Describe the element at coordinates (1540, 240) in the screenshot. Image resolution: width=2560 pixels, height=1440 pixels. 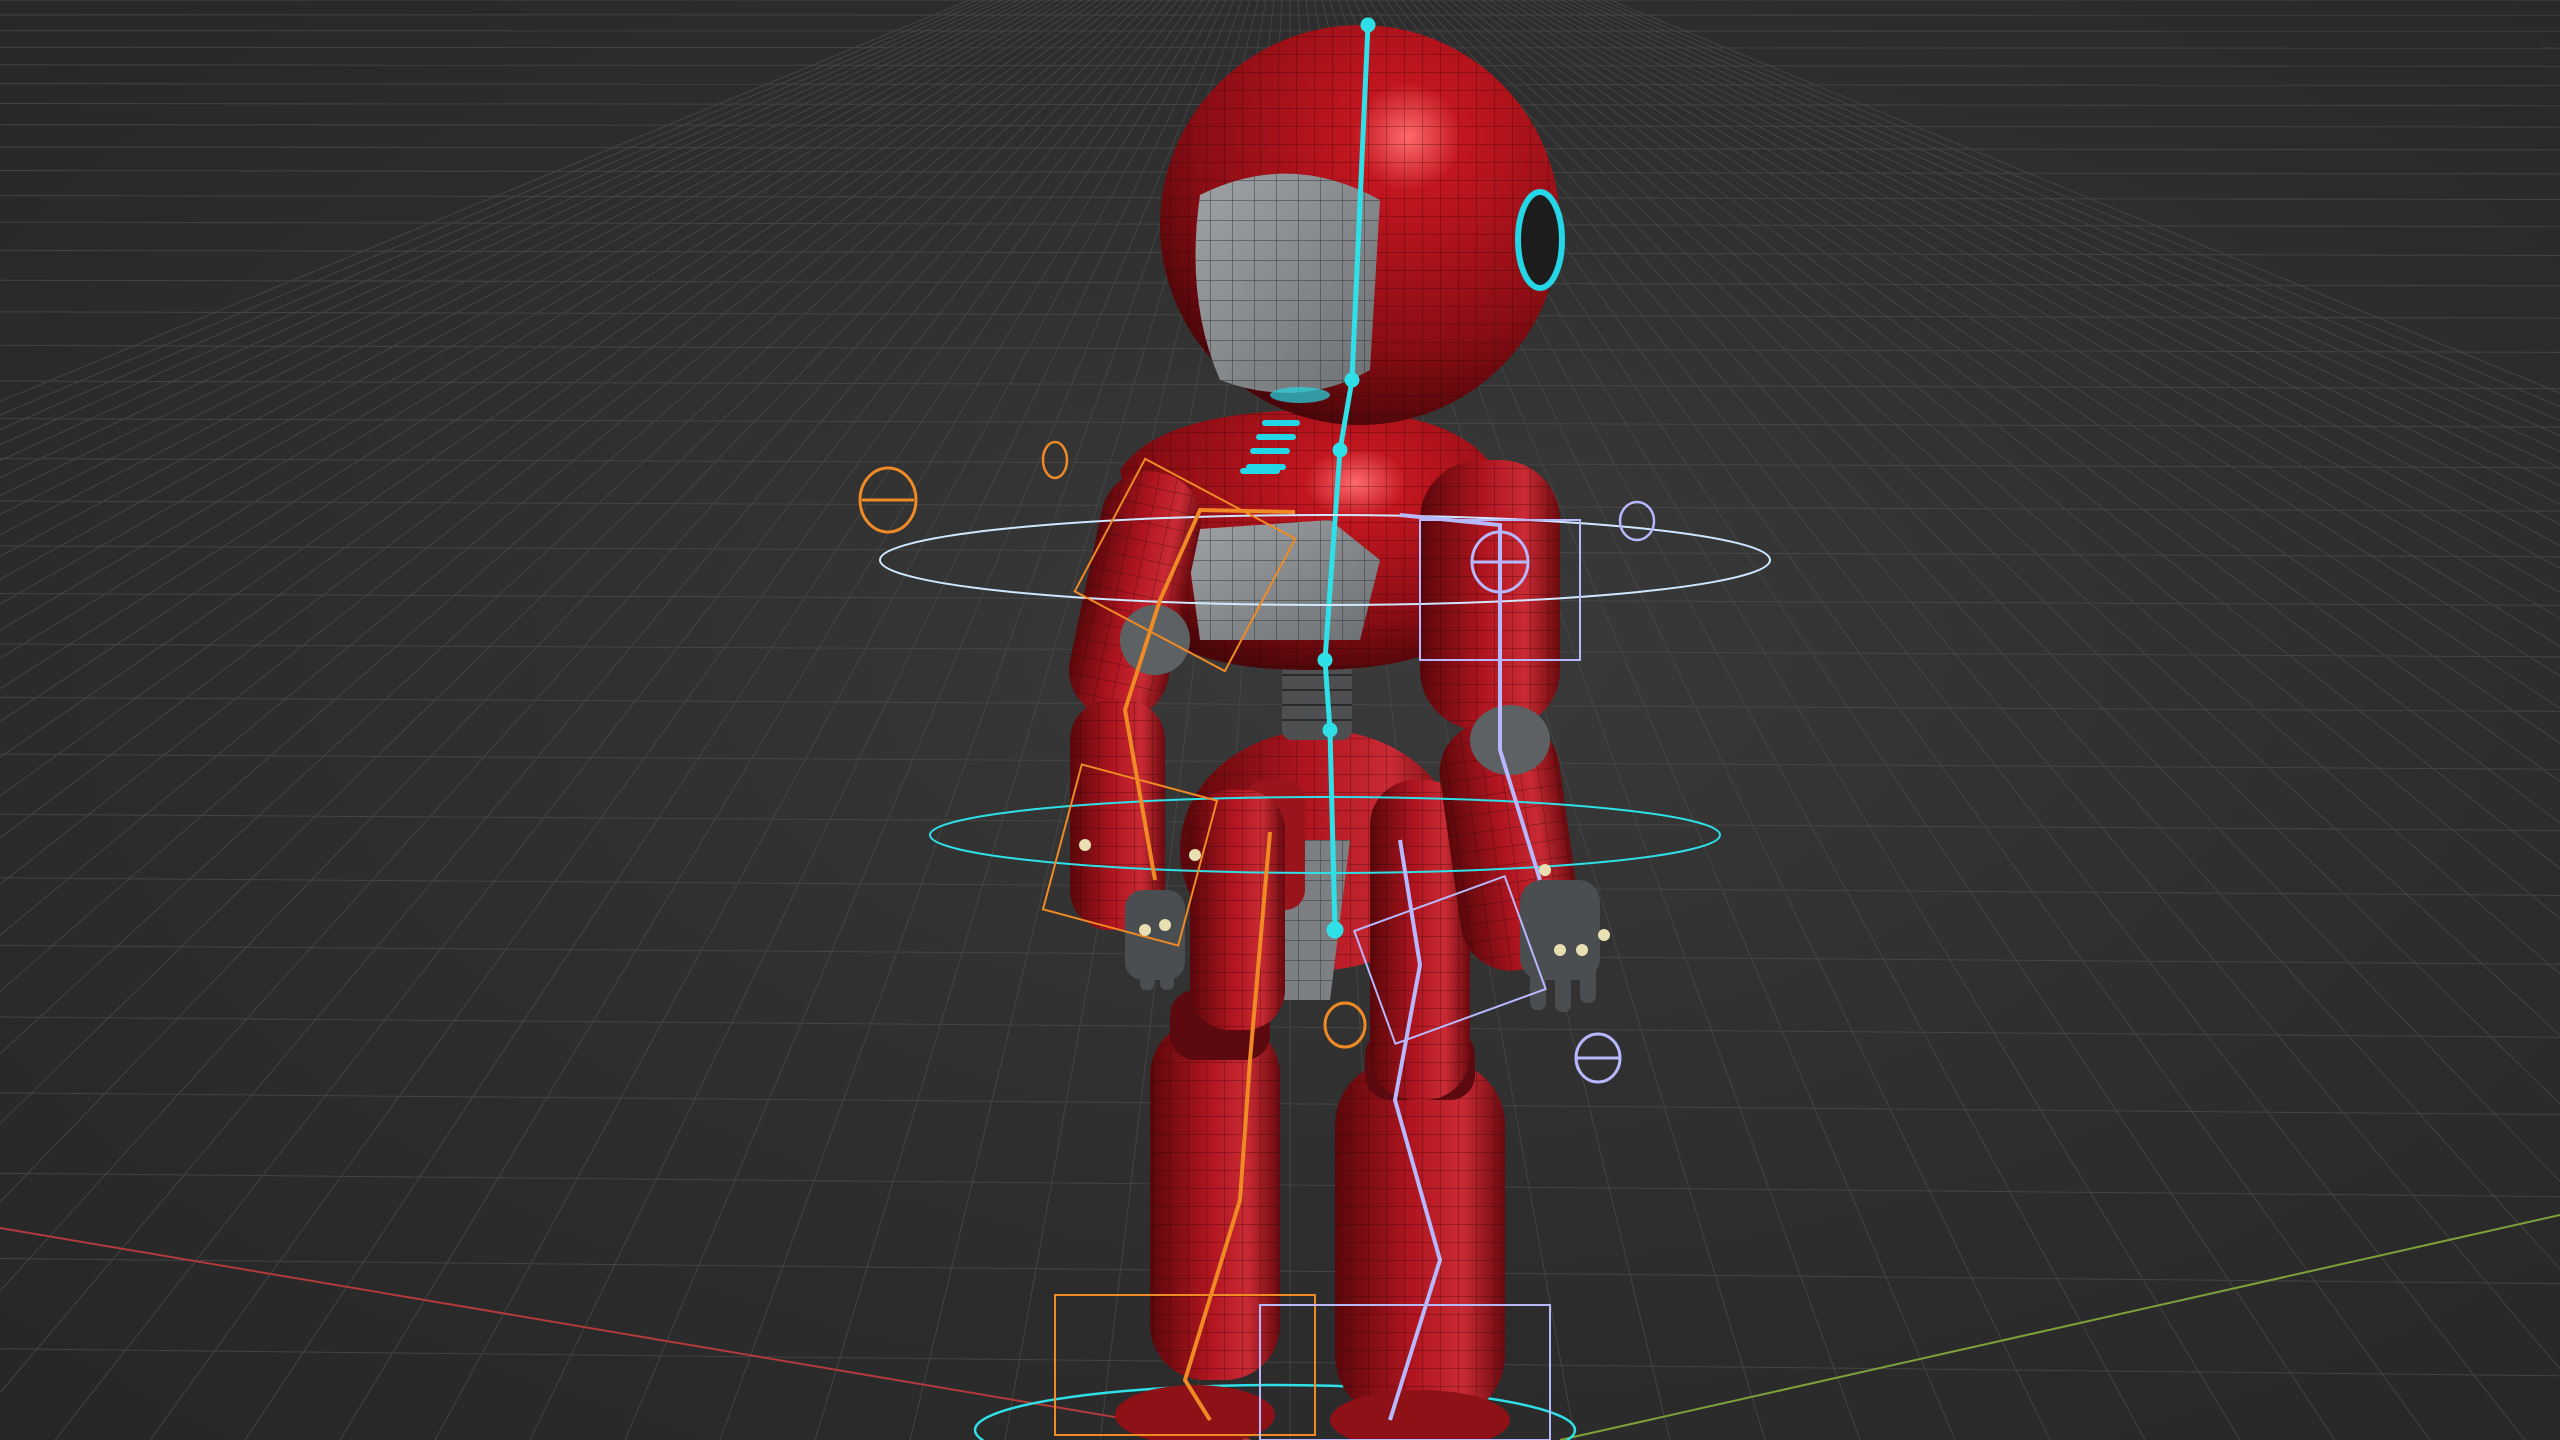
I see `head-ear-light` at that location.